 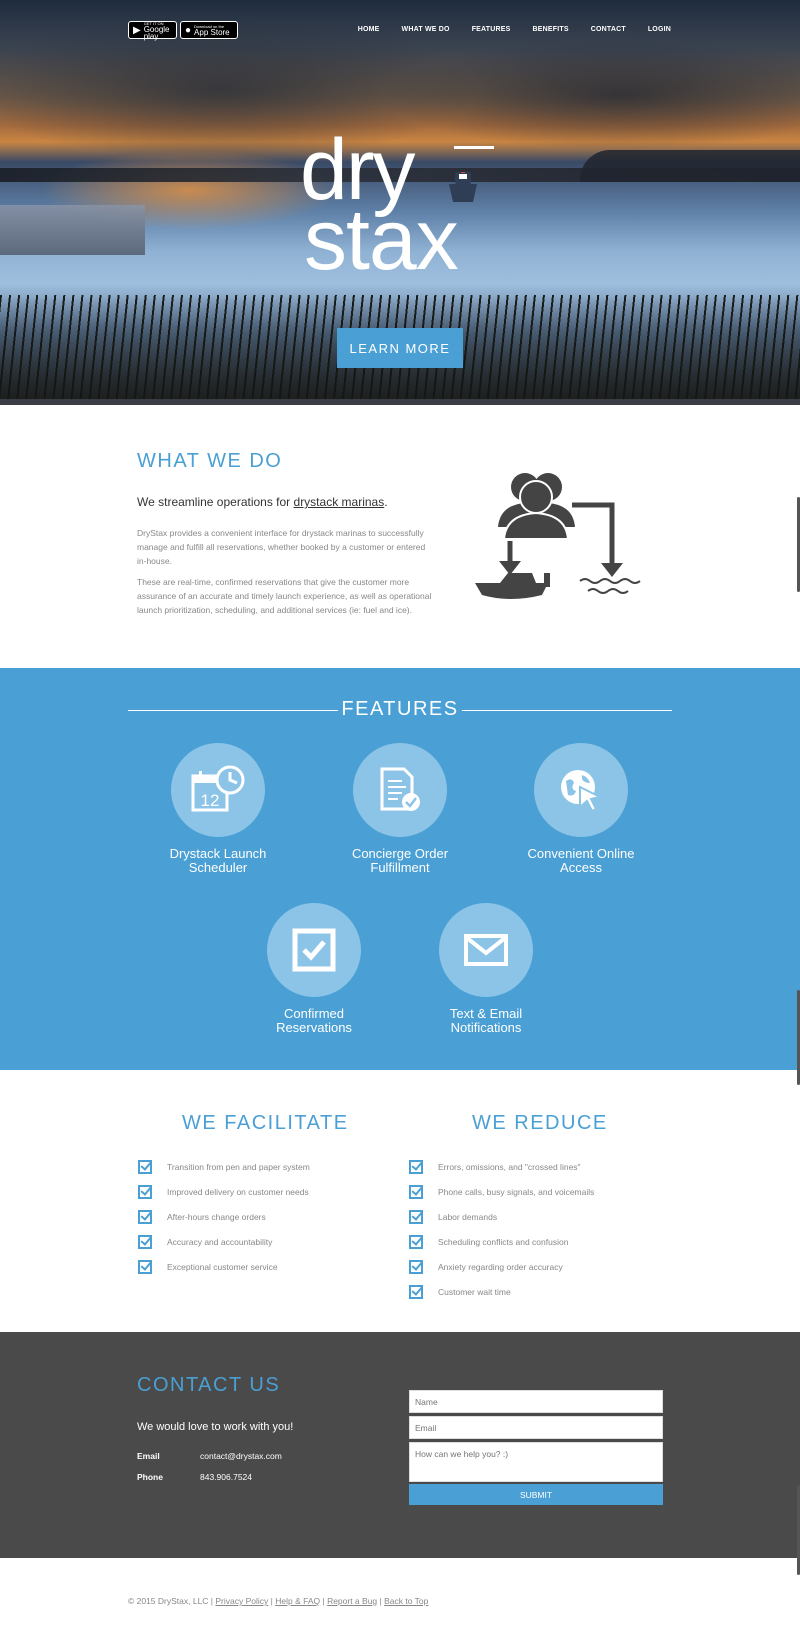 I want to click on list-item-text: Exceptional customer service, so click(x=222, y=1266).